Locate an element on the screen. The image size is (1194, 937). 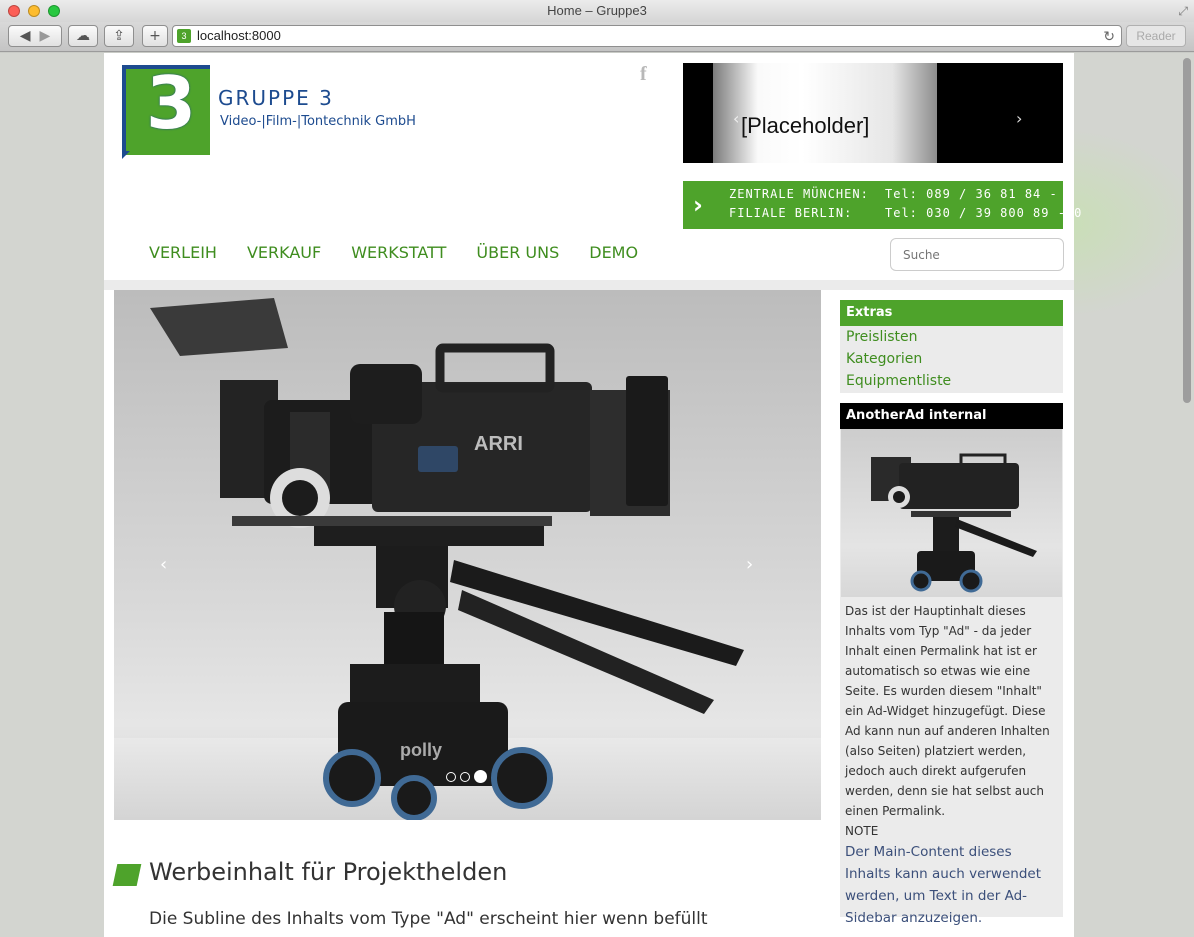
ad-widget-title: AnotherAd internal is located at coordinates (951, 416).